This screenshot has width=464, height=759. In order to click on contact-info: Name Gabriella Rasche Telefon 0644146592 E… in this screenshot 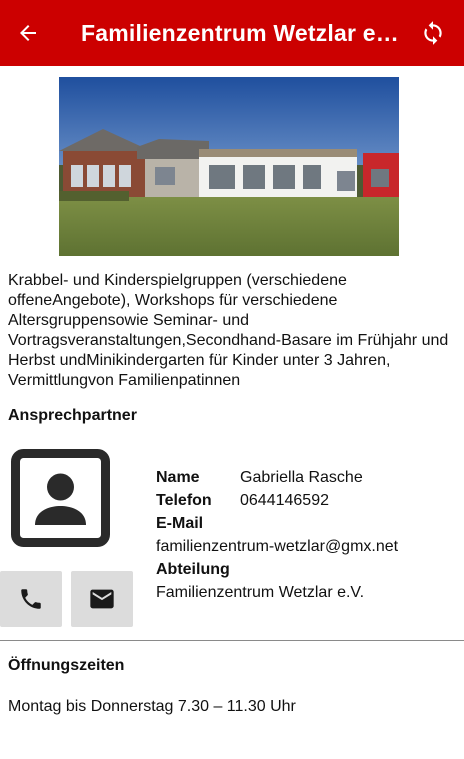, I will do `click(306, 535)`.